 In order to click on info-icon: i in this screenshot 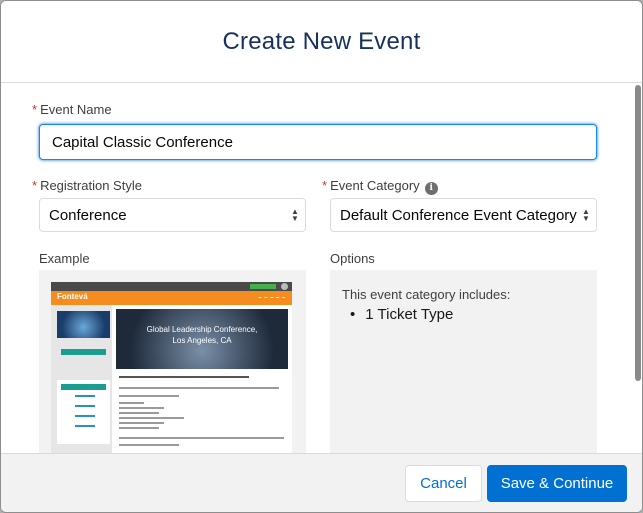, I will do `click(431, 188)`.